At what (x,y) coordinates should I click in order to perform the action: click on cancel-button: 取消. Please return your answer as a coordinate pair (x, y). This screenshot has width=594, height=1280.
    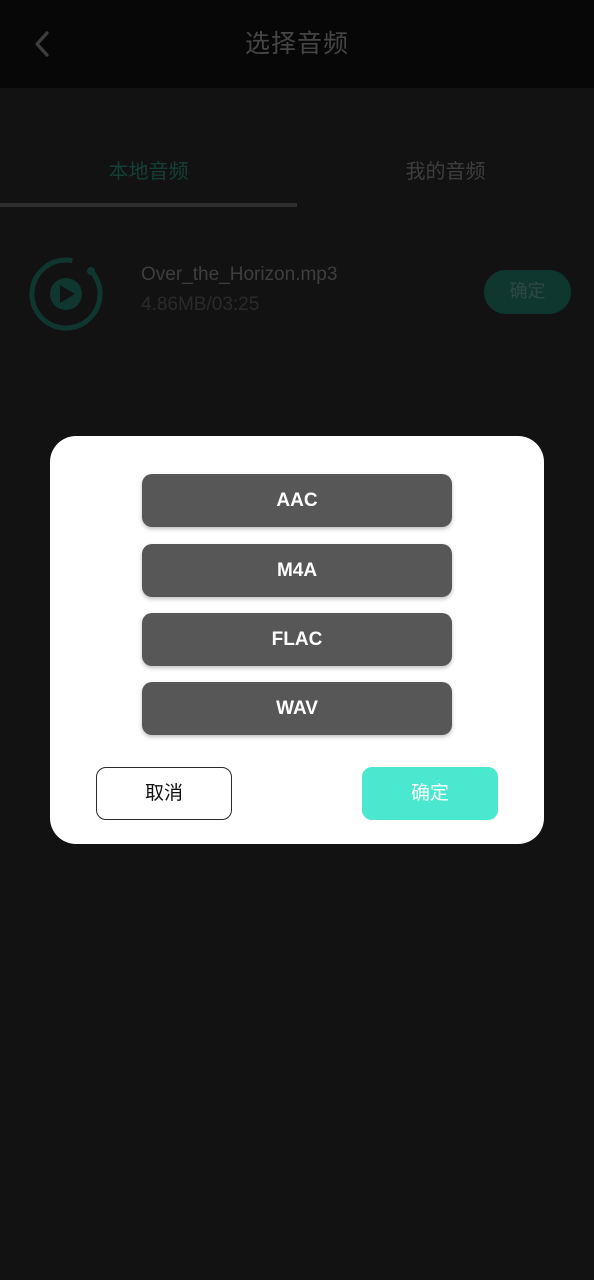
    Looking at the image, I should click on (164, 793).